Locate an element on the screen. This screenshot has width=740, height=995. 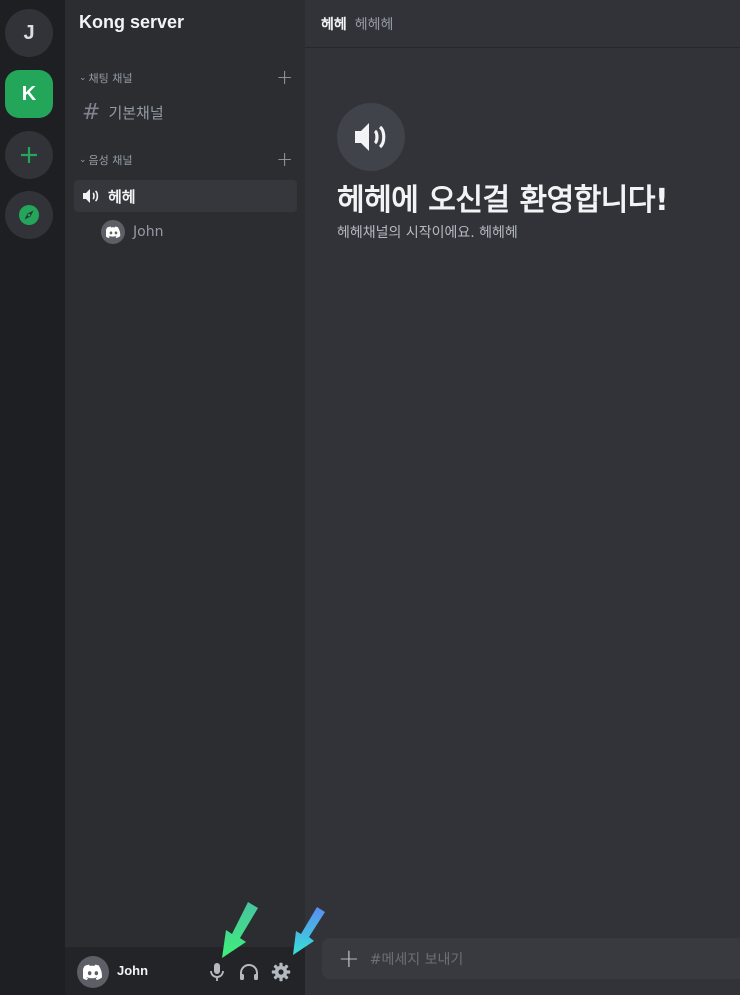
explore-servers-button is located at coordinates (29, 215).